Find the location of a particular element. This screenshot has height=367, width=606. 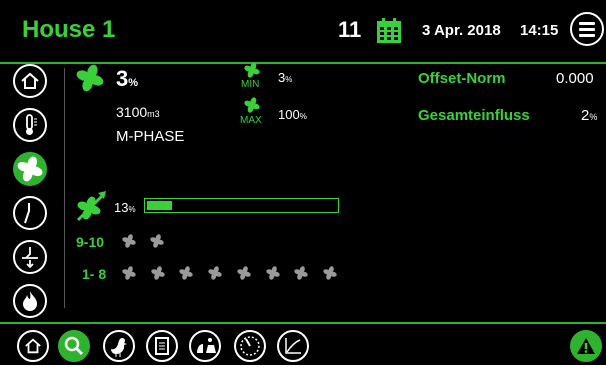

ventilation-level: 3% is located at coordinates (127, 79).